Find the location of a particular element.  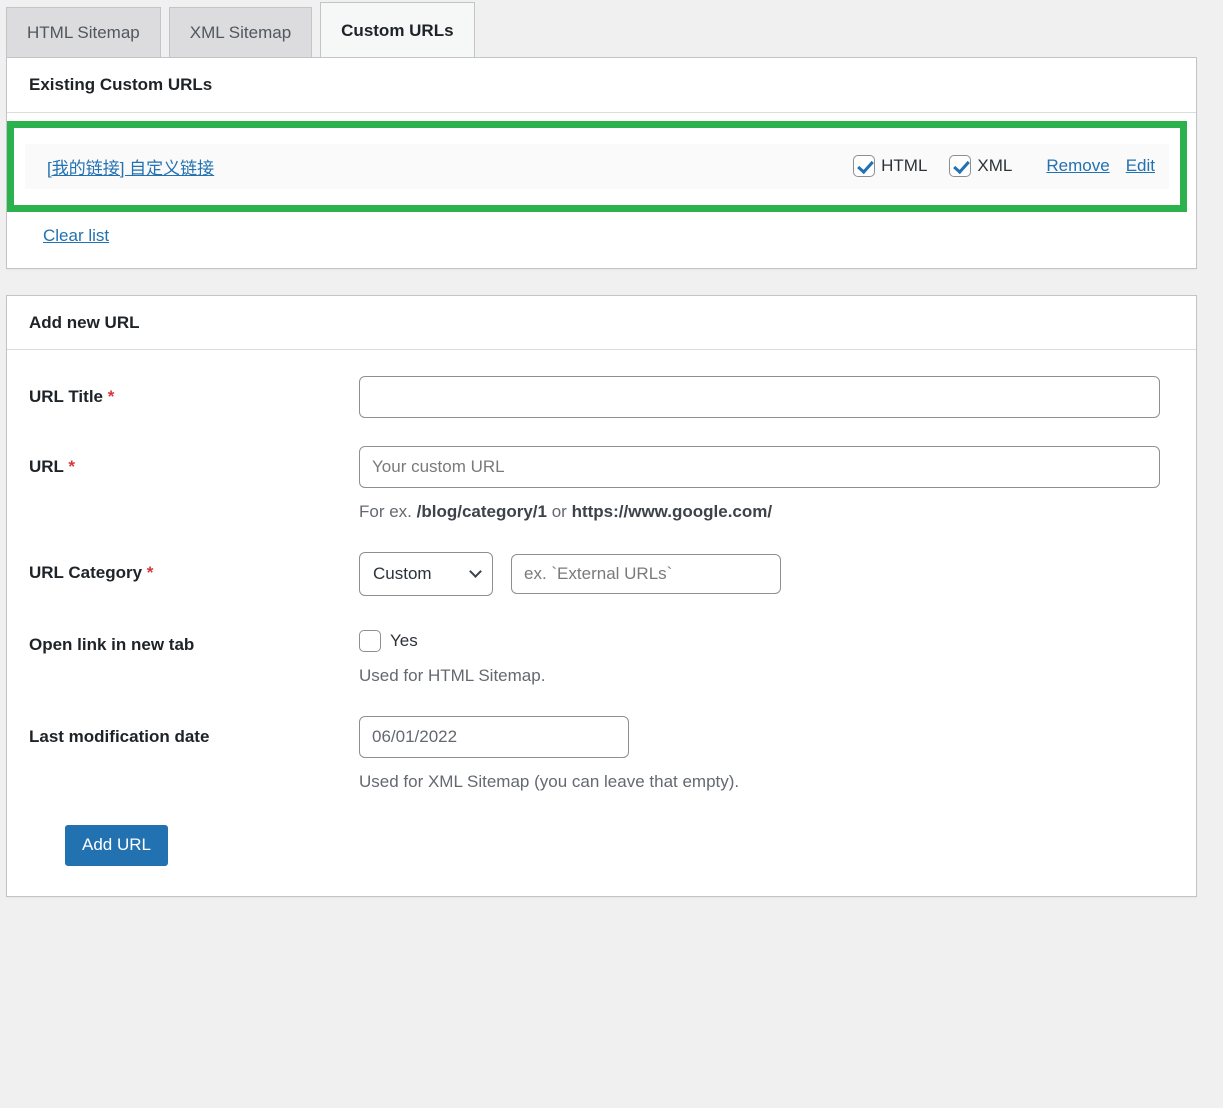

html-checkbox-label: HTML is located at coordinates (890, 166).